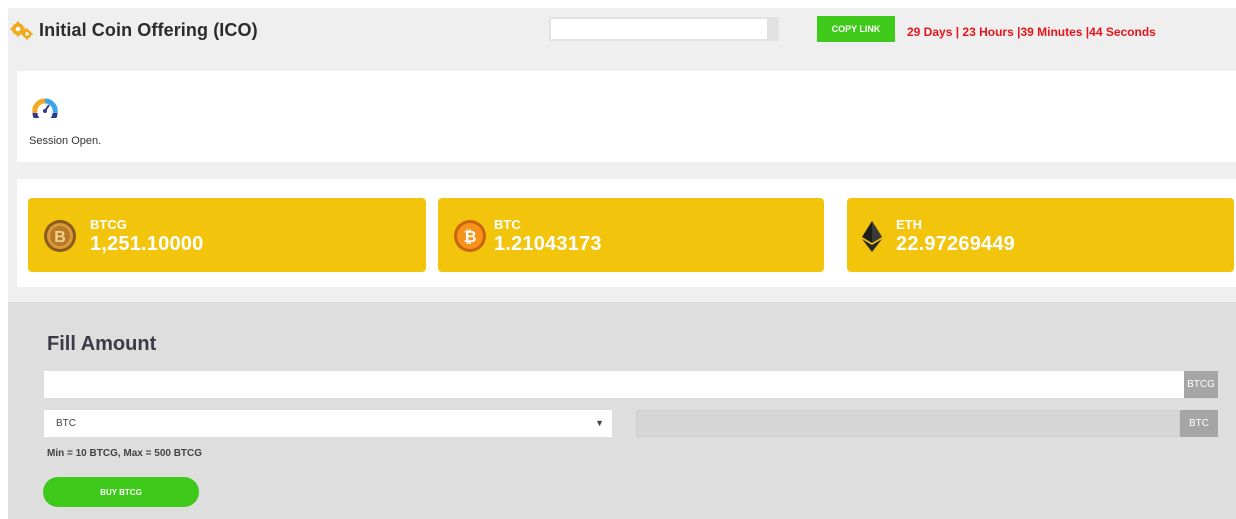  I want to click on balance-label: BTC, so click(507, 224).